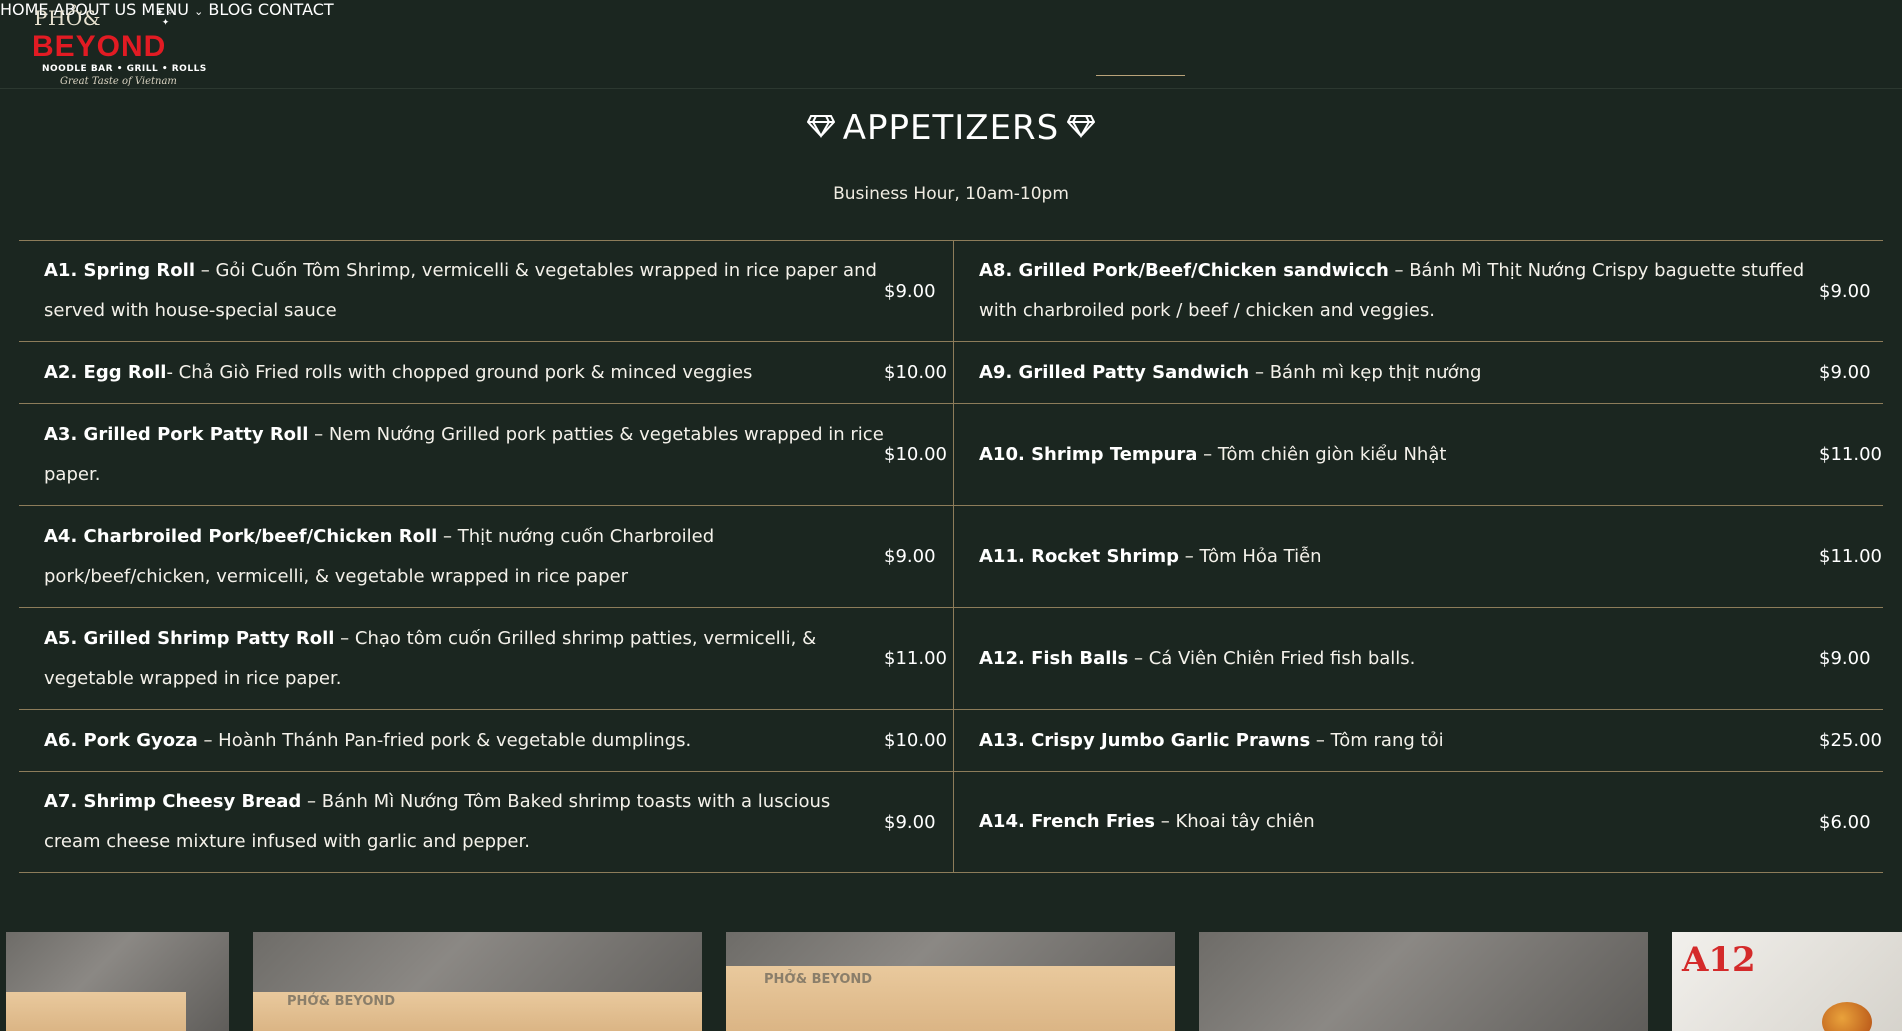 This screenshot has height=1031, width=1902. I want to click on logo-subtitle: NOODLE BAR • GRILL • ROLLS, so click(124, 69).